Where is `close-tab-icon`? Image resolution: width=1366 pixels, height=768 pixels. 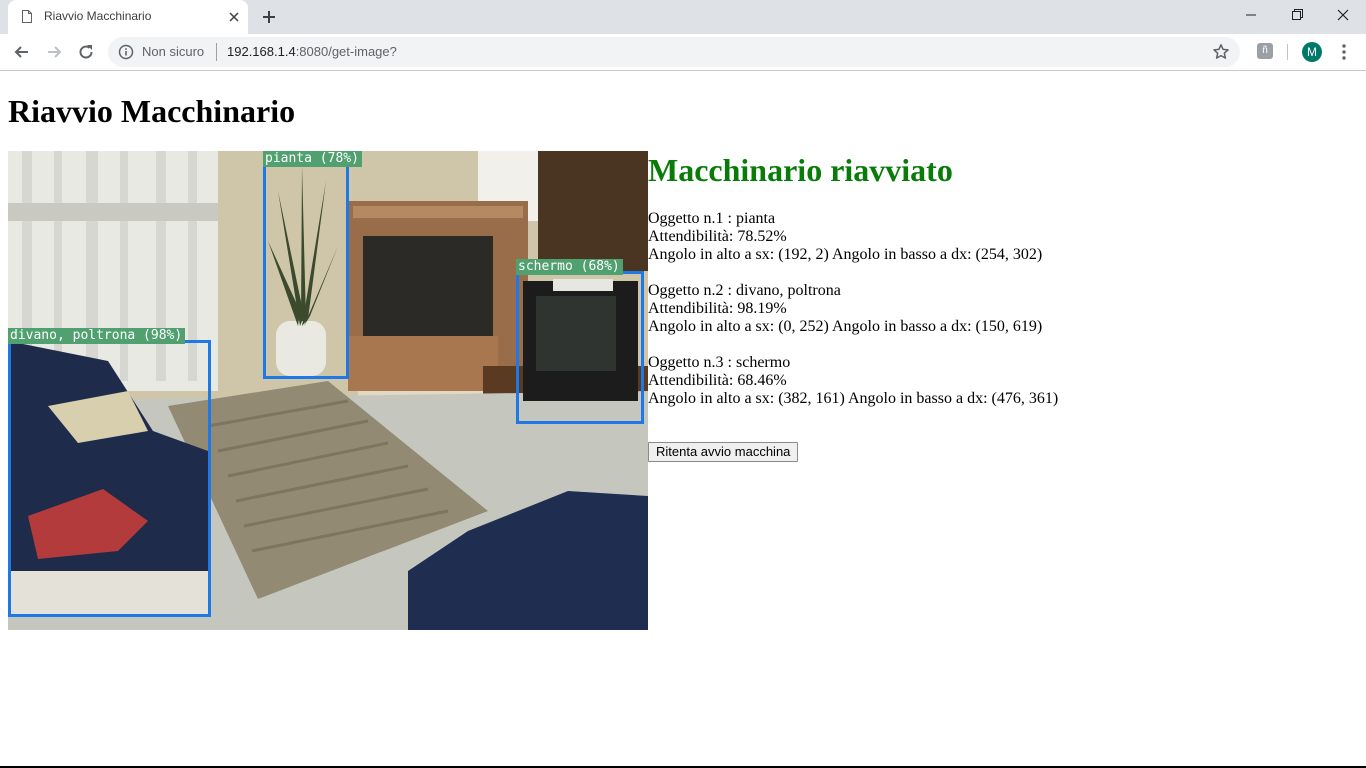 close-tab-icon is located at coordinates (234, 17).